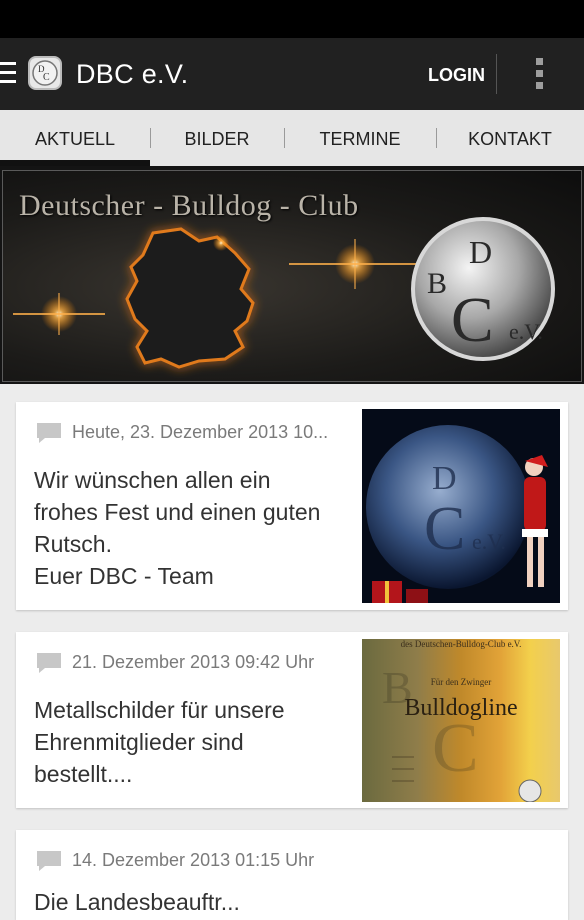 The height and width of the screenshot is (920, 584). What do you see at coordinates (360, 138) in the screenshot?
I see `tab-termine: TERMINE` at bounding box center [360, 138].